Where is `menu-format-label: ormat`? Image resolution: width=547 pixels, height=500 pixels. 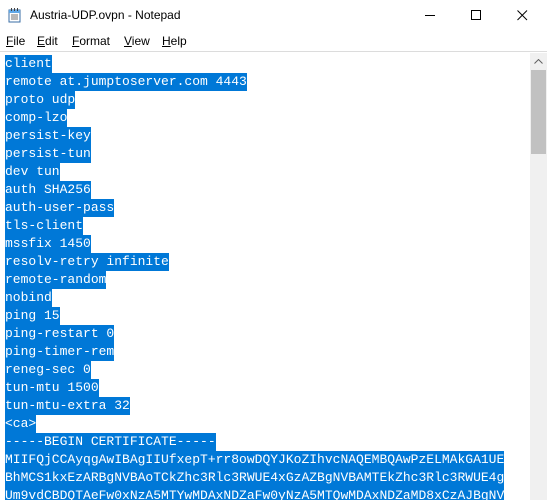 menu-format-label: ormat is located at coordinates (95, 41).